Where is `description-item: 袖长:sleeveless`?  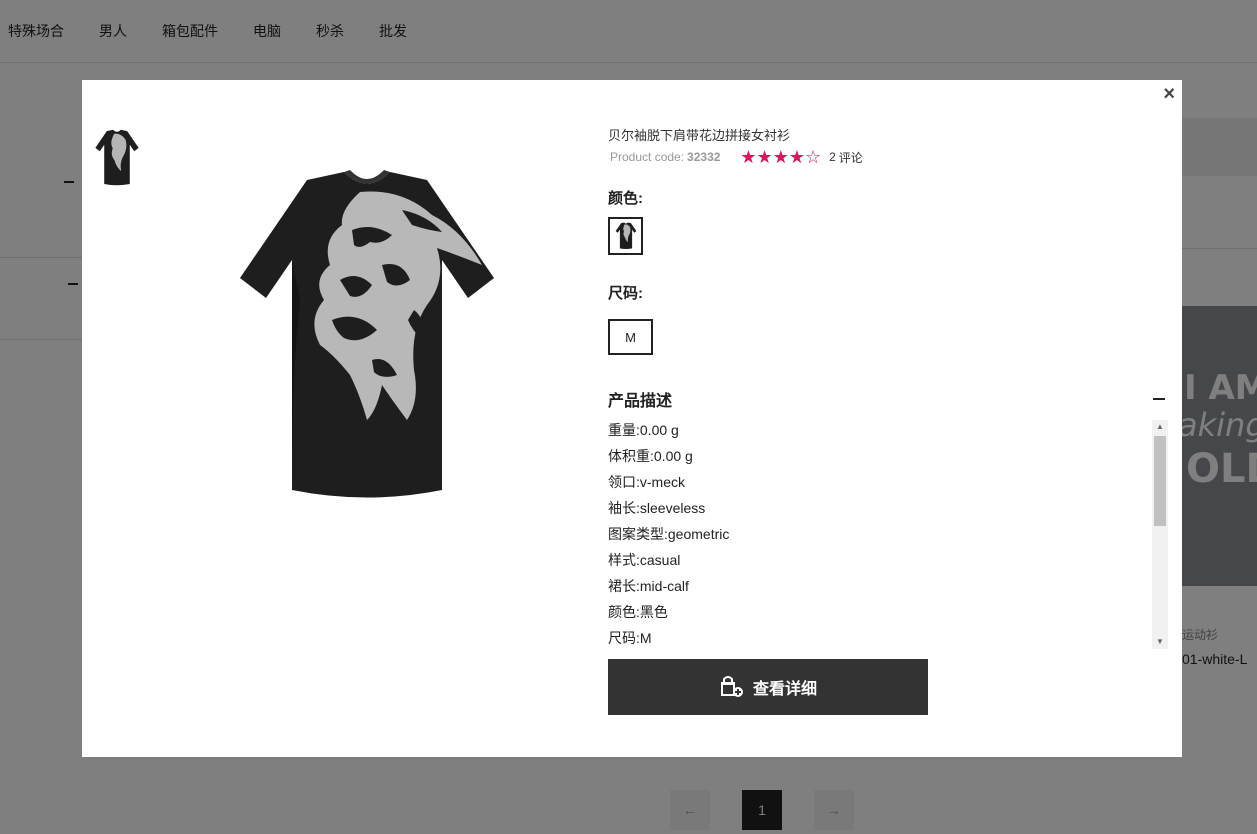 description-item: 袖长:sleeveless is located at coordinates (888, 508).